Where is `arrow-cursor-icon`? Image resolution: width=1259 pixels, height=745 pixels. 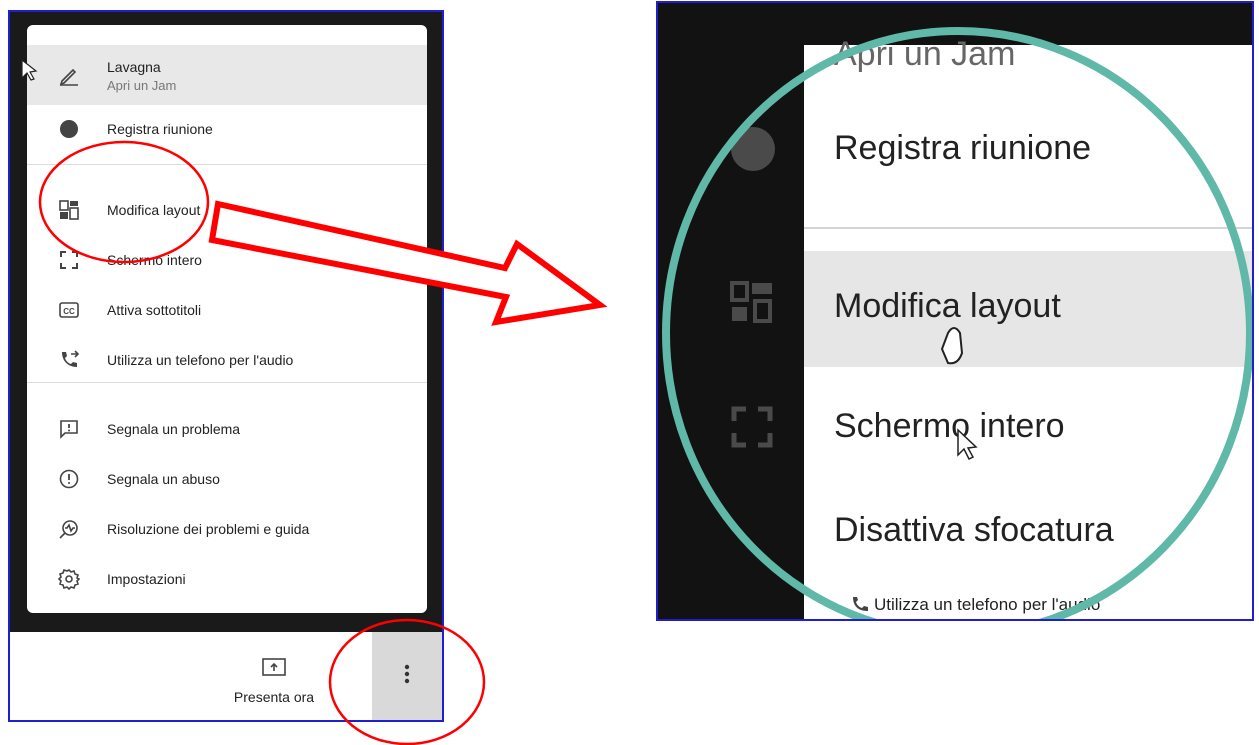
arrow-cursor-icon is located at coordinates (29, 69).